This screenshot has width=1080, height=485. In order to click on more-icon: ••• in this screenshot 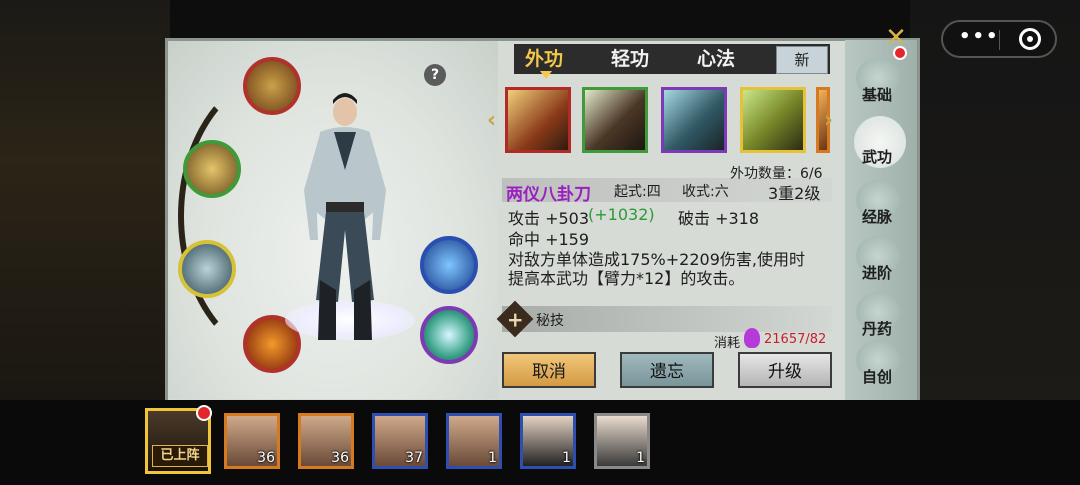, I will do `click(979, 36)`.